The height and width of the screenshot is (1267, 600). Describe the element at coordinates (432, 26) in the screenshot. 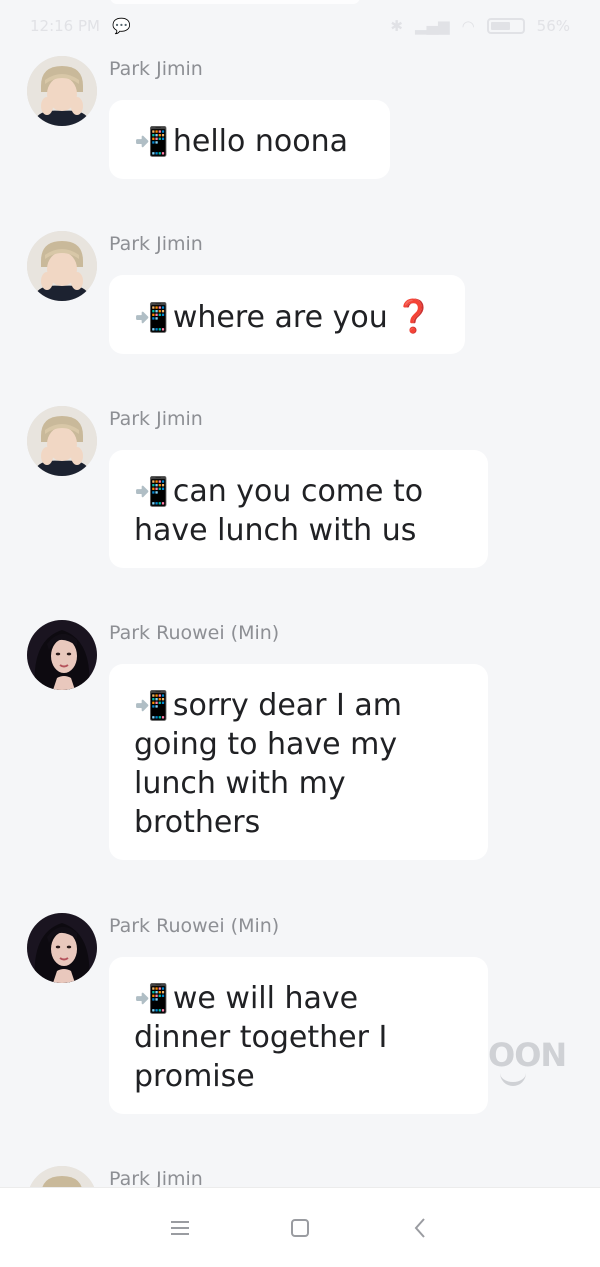

I see `signal-icon: ▂▄▆` at that location.